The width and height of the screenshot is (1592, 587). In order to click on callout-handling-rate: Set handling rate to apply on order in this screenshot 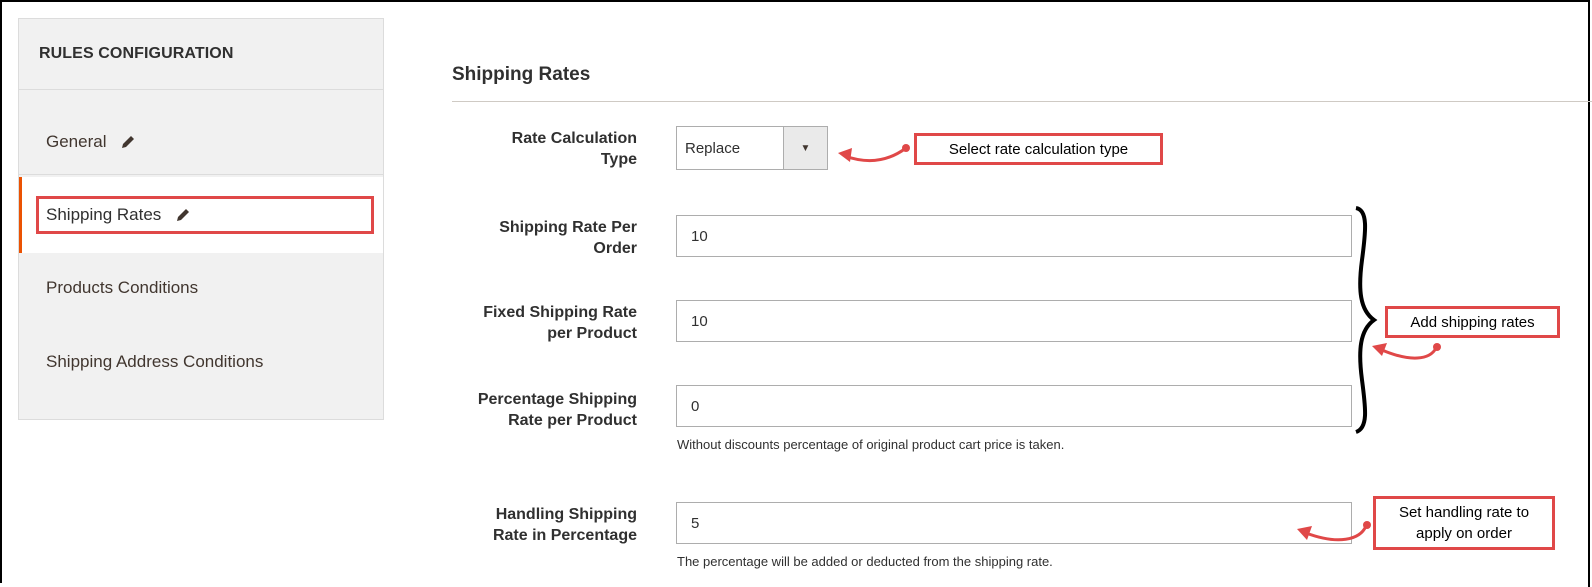, I will do `click(1464, 523)`.